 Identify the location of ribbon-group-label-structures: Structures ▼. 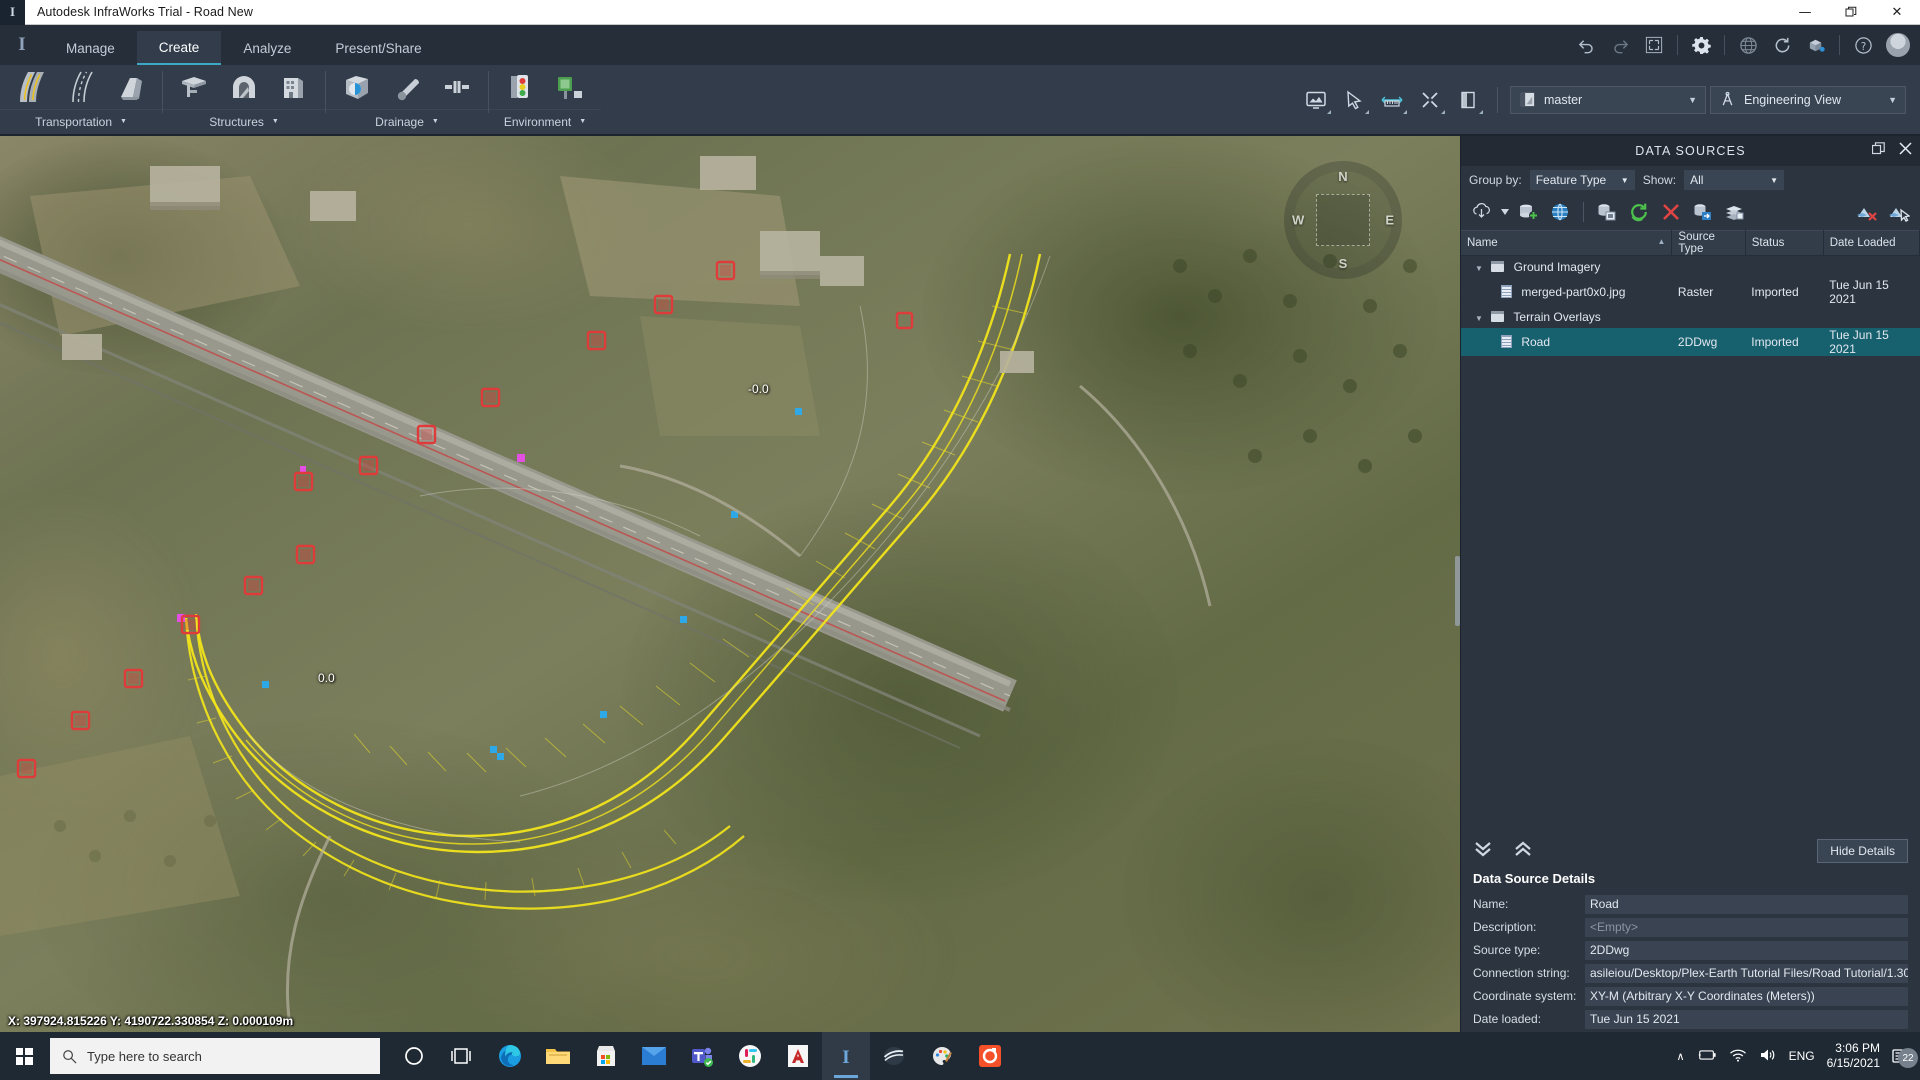
(244, 121).